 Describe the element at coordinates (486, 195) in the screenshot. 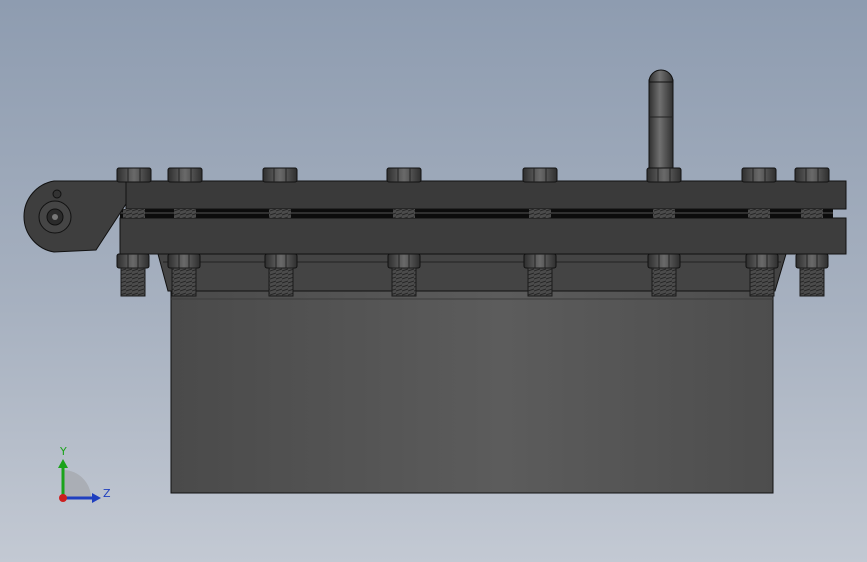

I see `top-clamp-bar` at that location.